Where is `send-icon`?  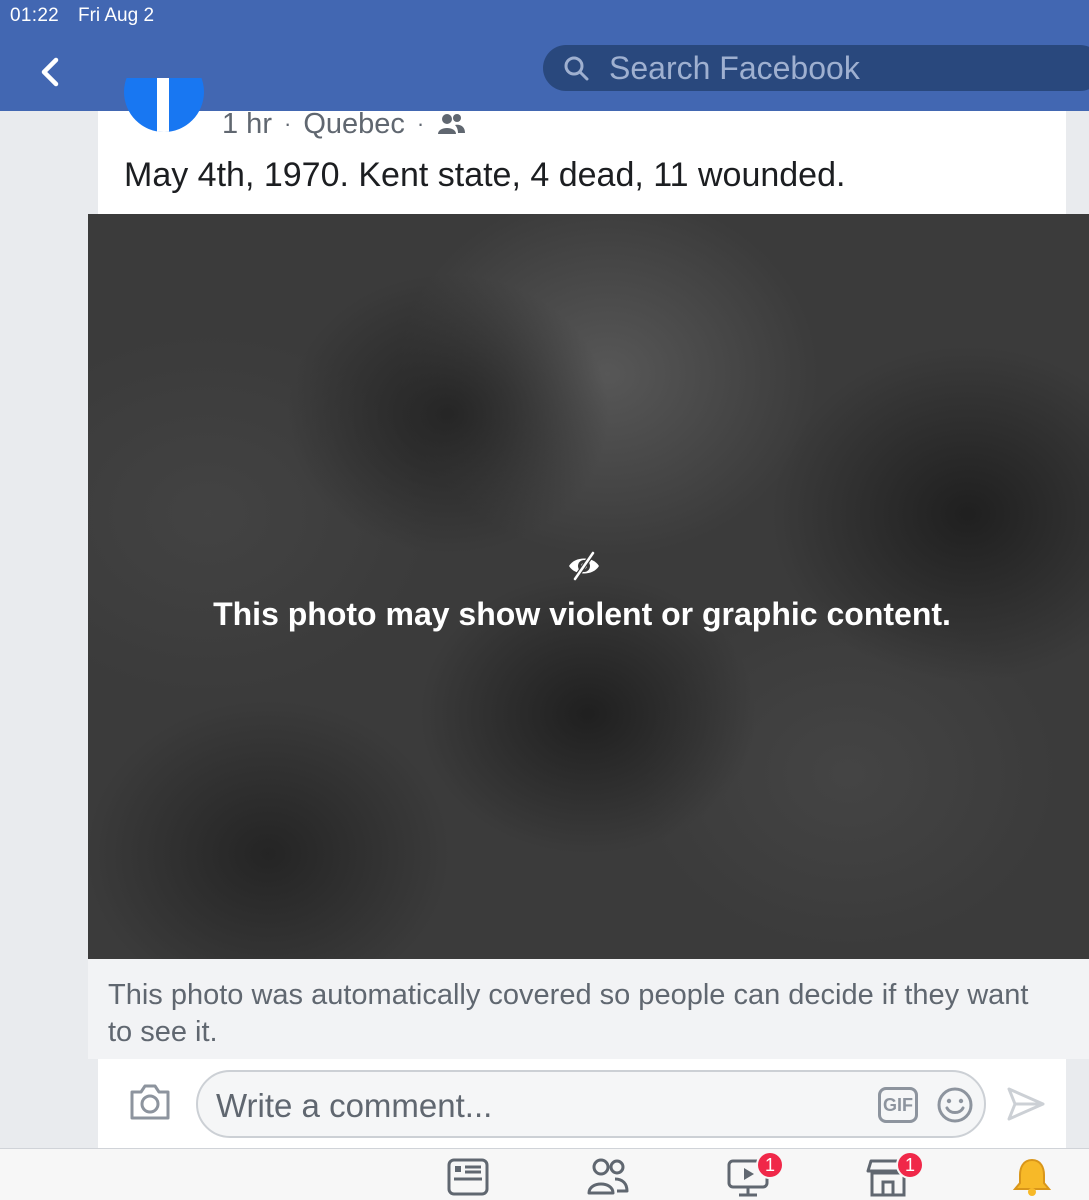 send-icon is located at coordinates (1026, 1104).